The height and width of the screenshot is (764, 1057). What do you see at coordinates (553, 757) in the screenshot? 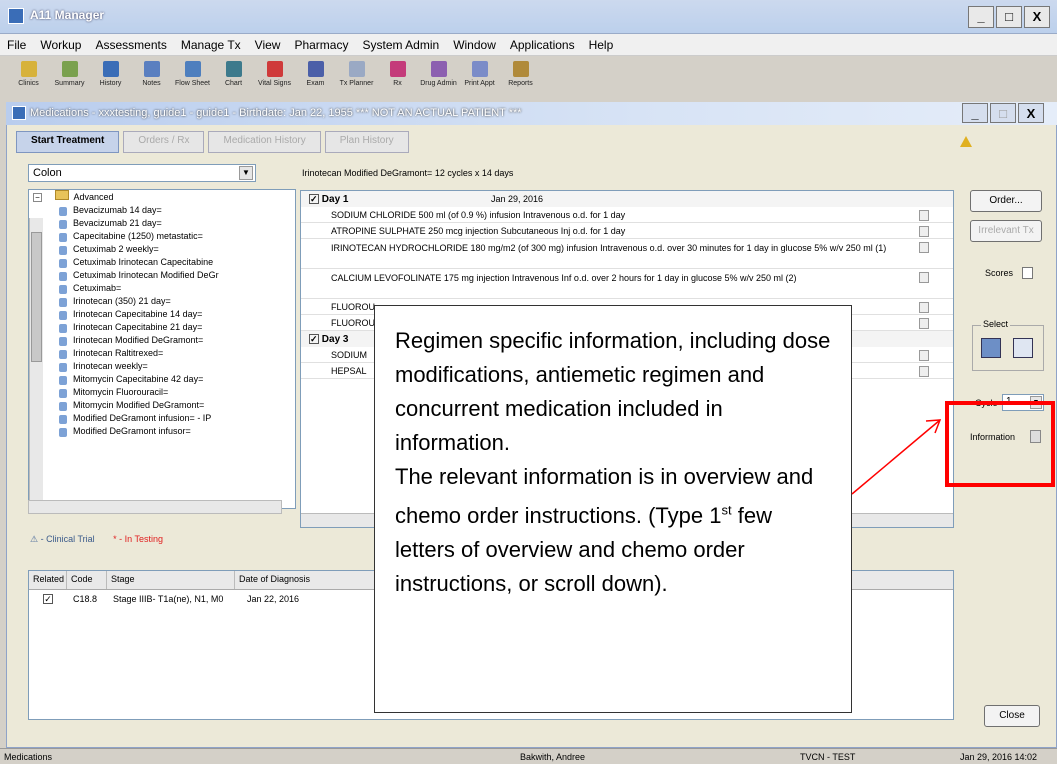
I see `status-user: Bakwith, Andree` at bounding box center [553, 757].